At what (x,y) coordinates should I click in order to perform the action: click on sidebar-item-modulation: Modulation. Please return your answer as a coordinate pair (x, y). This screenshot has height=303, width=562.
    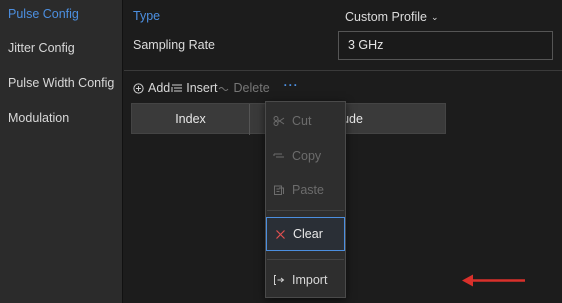
    Looking at the image, I should click on (38, 118).